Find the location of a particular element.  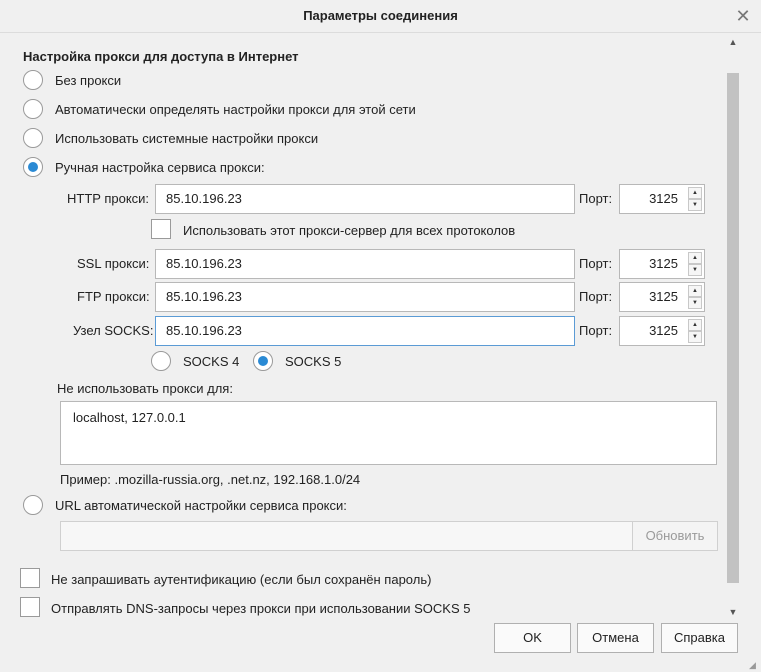

scroll-thumb is located at coordinates (733, 328).